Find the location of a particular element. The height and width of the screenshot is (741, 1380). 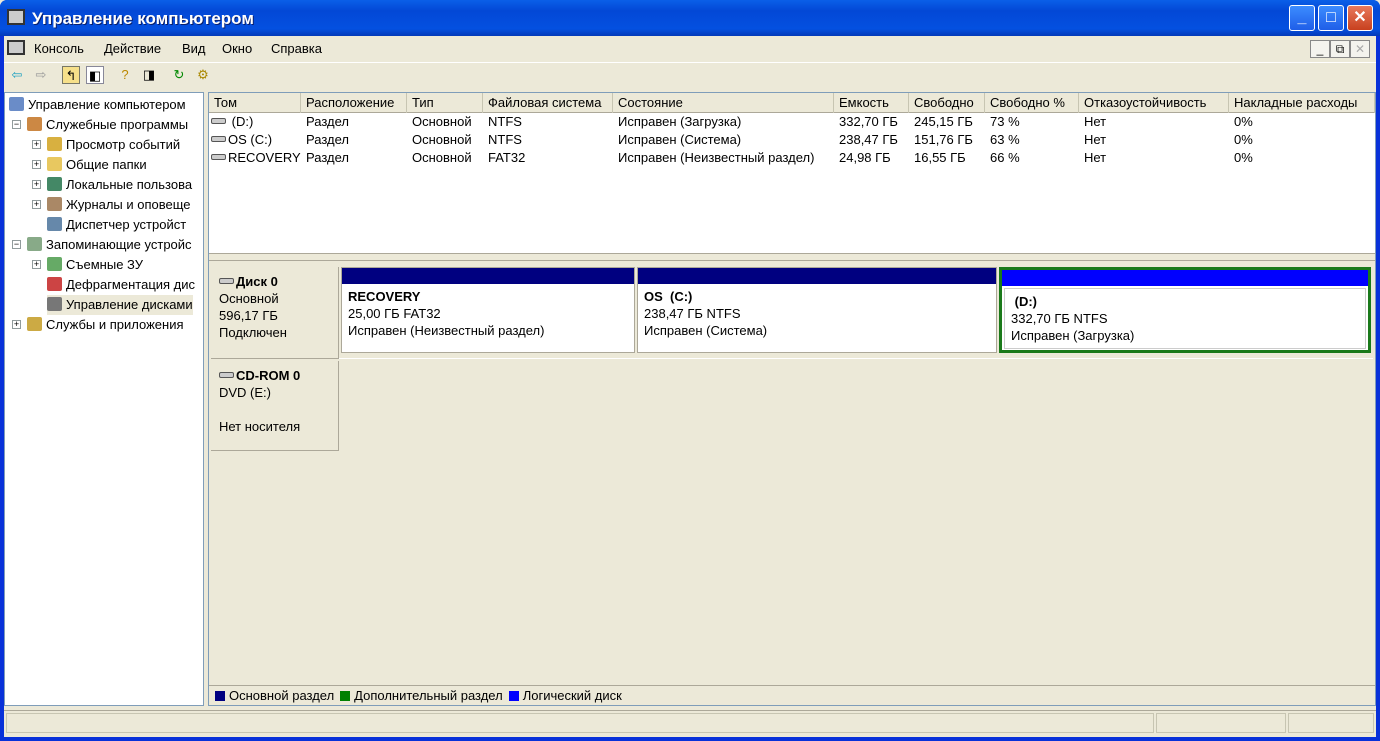

maximize-button: □ is located at coordinates (1331, 18).